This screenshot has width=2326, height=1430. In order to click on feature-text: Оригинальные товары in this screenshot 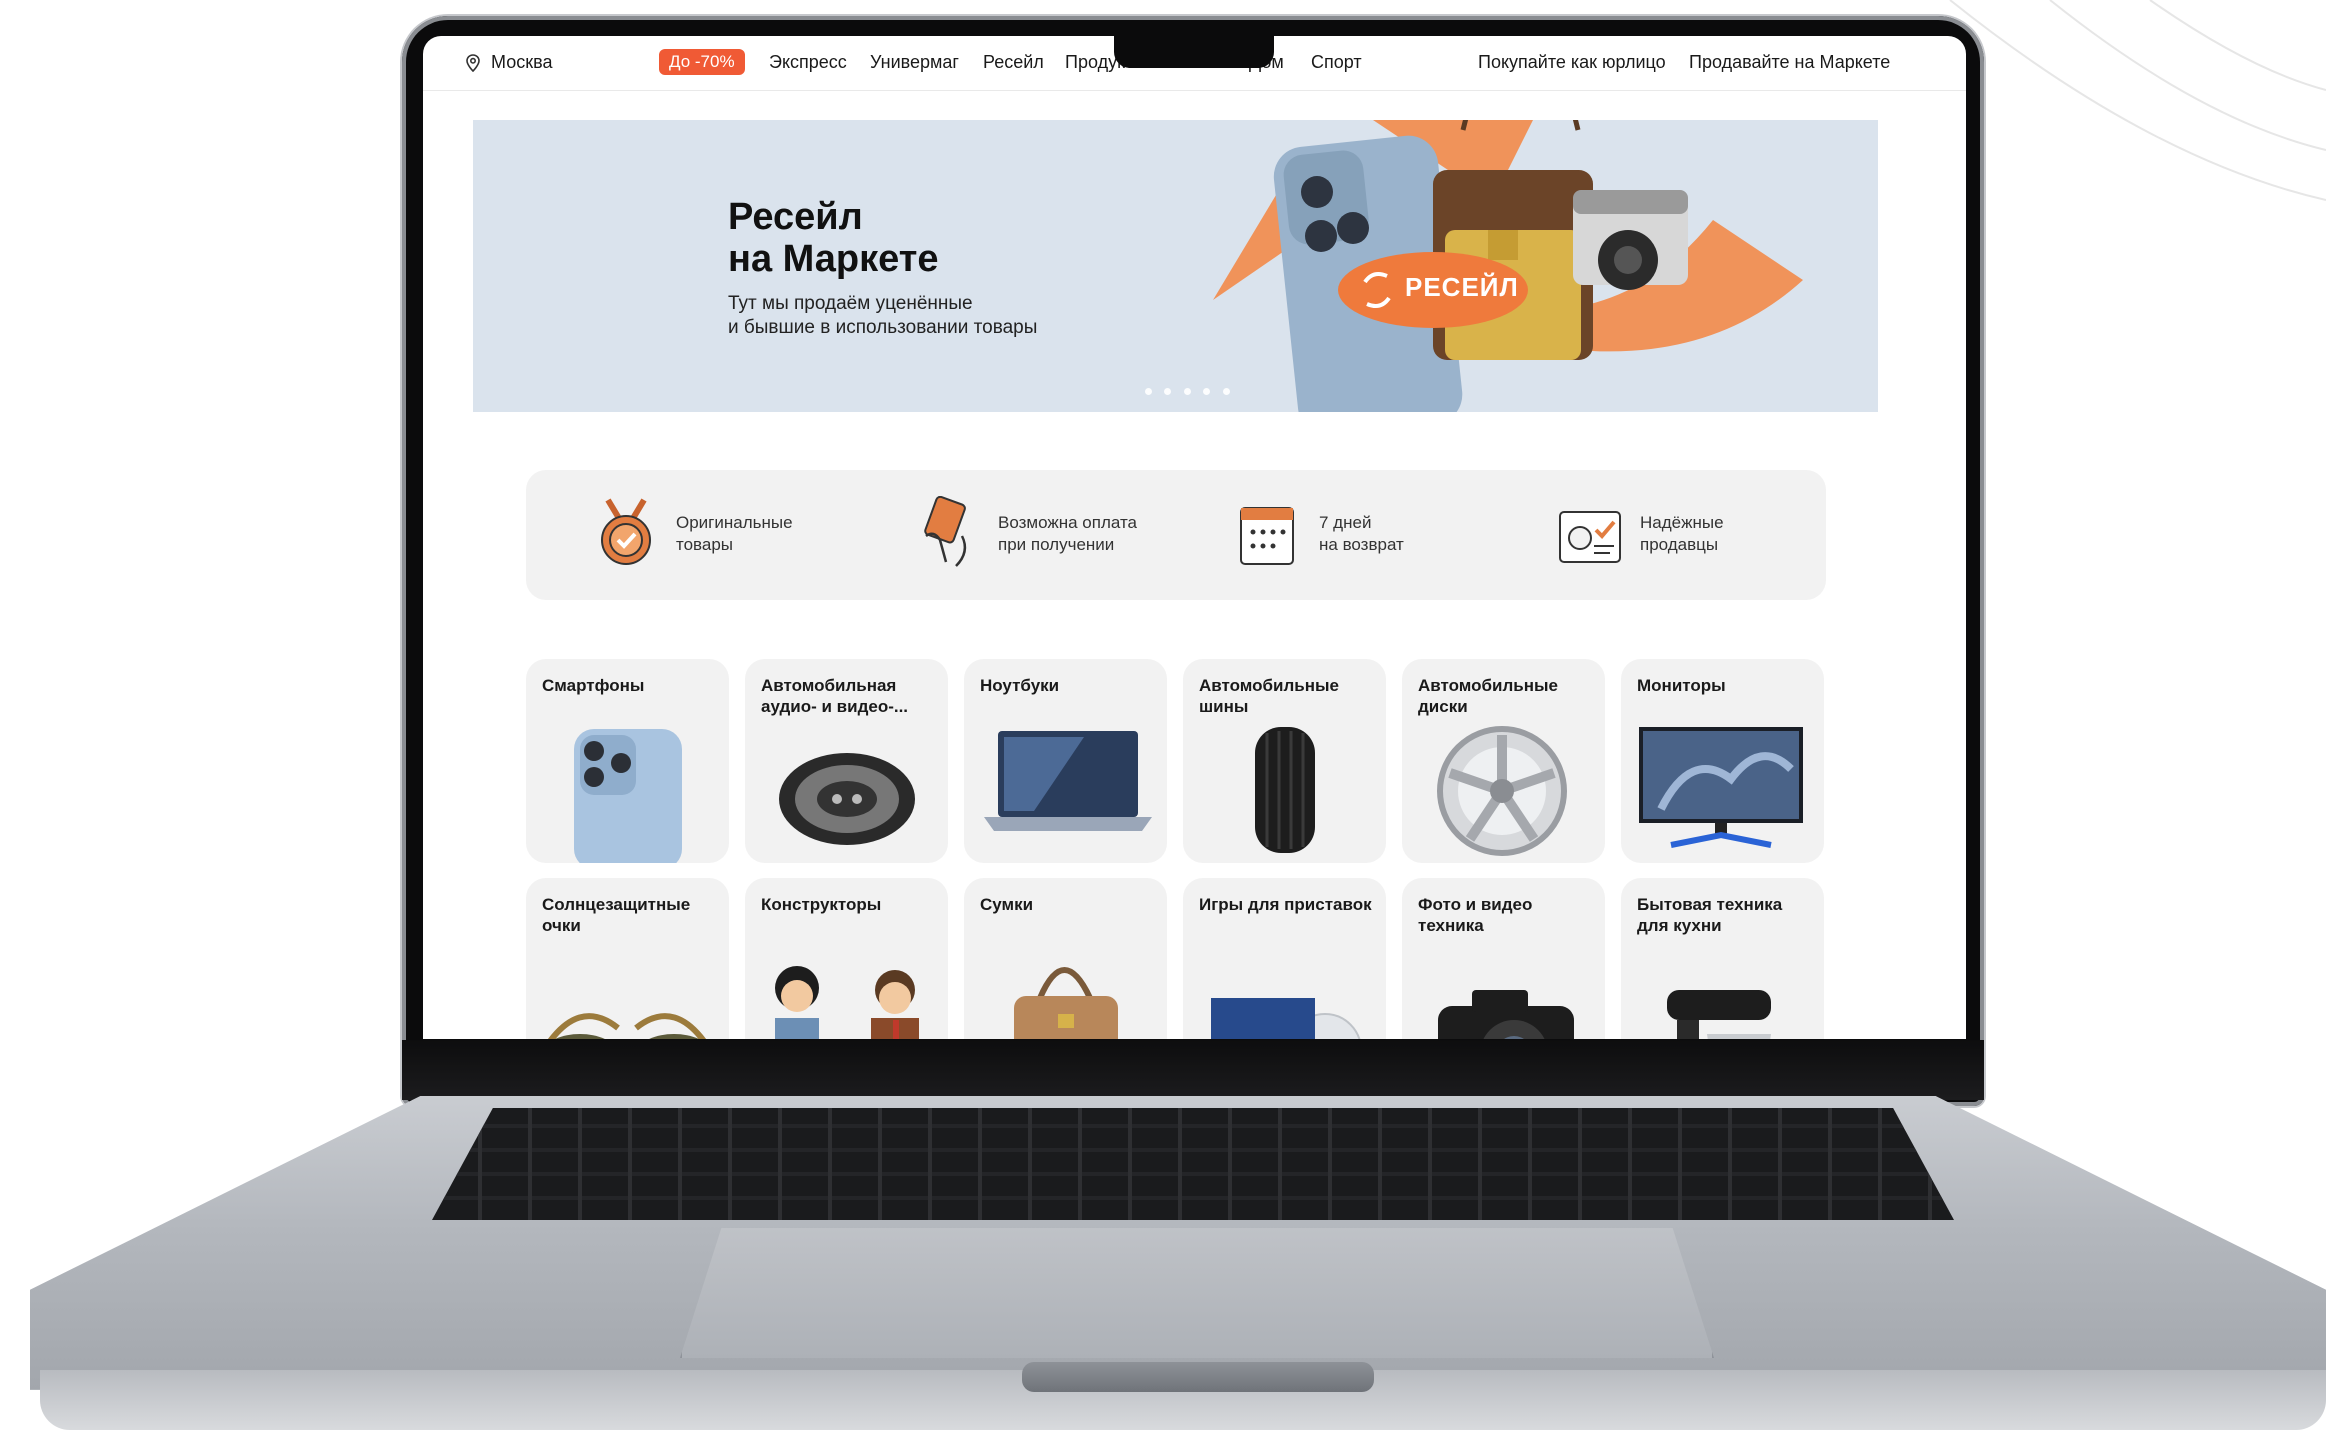, I will do `click(734, 533)`.